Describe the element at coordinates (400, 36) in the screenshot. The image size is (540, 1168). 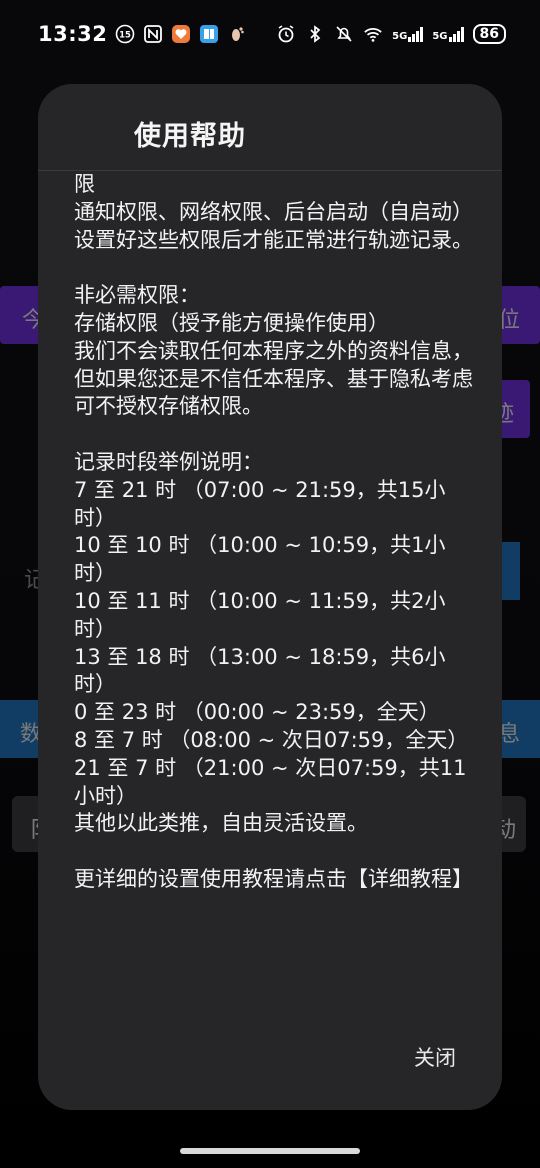
I see `network-type-1: 5G` at that location.